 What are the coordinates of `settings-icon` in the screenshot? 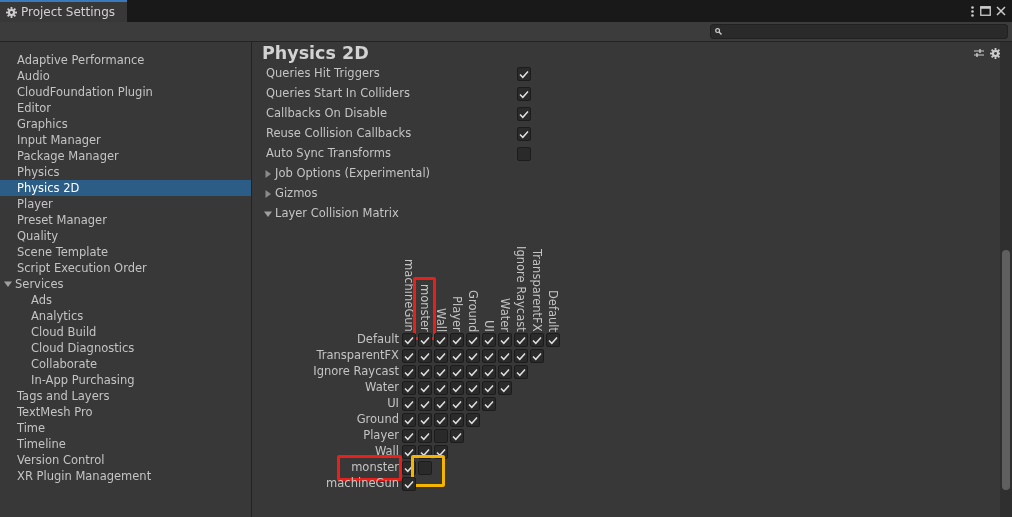 It's located at (995, 53).